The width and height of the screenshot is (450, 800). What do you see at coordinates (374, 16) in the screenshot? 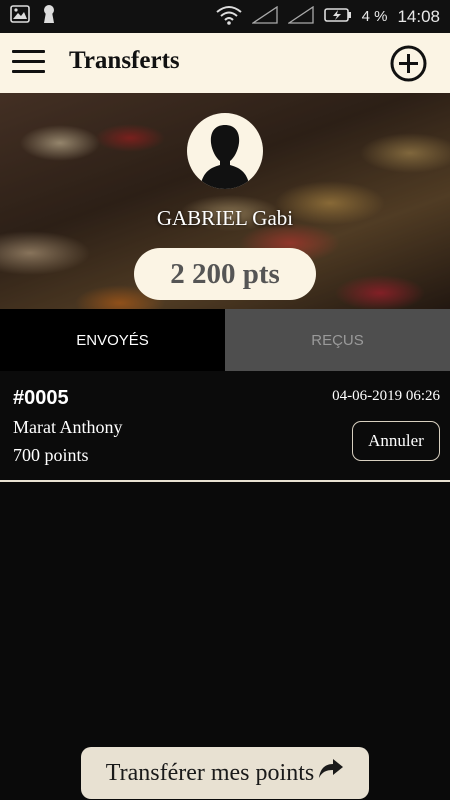
I see `battery-percent: 4 %` at bounding box center [374, 16].